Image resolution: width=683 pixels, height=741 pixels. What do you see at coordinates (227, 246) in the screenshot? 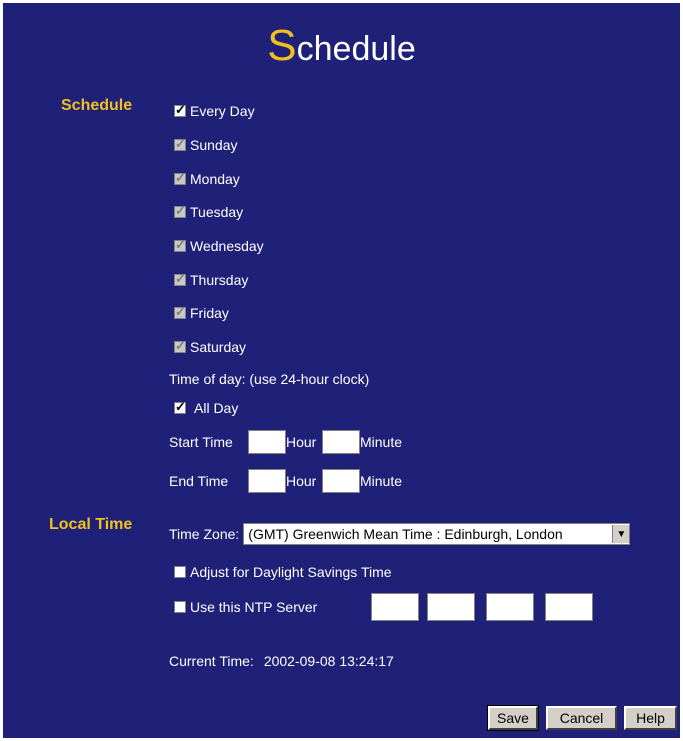
I see `wednesday-label: Wednesday` at bounding box center [227, 246].